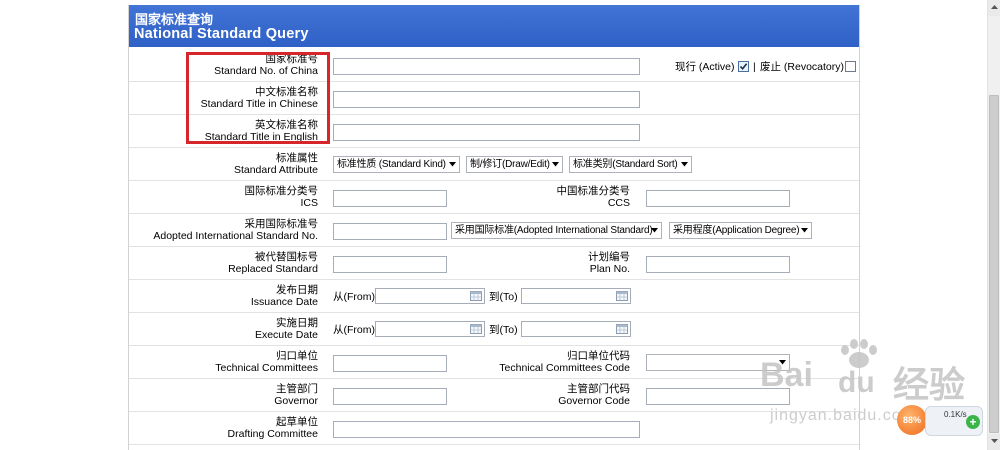 This screenshot has height=450, width=1000. I want to click on ccs-label-cn: 中国标准分类号, so click(593, 191).